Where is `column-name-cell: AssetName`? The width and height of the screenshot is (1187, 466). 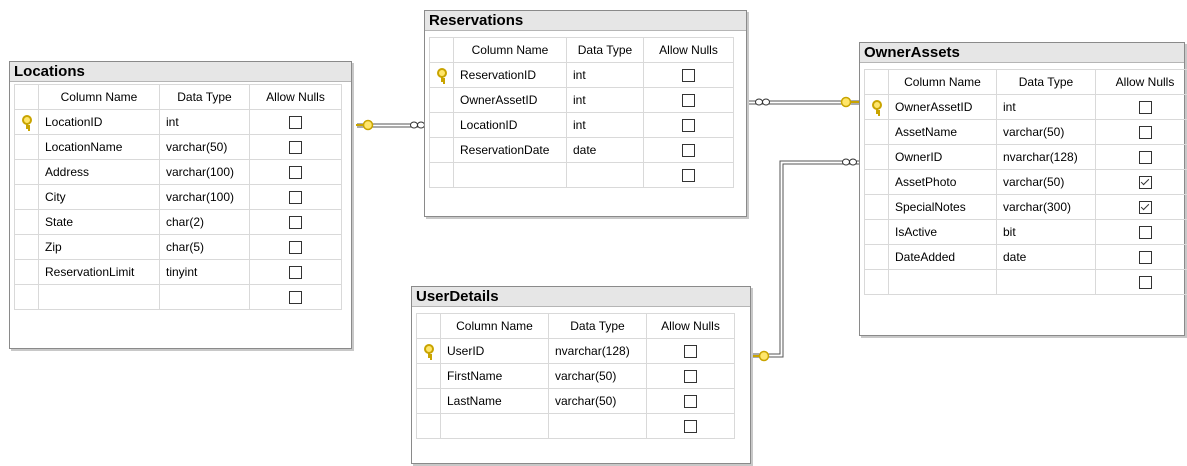 column-name-cell: AssetName is located at coordinates (942, 132).